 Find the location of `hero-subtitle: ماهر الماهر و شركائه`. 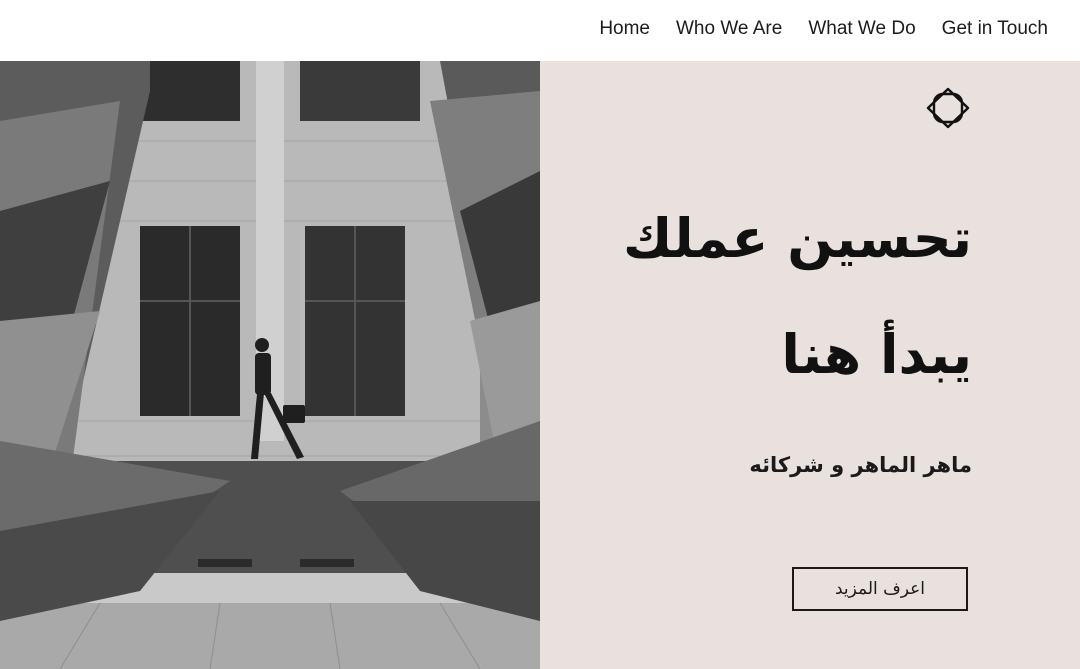

hero-subtitle: ماهر الماهر و شركائه is located at coordinates (860, 465).